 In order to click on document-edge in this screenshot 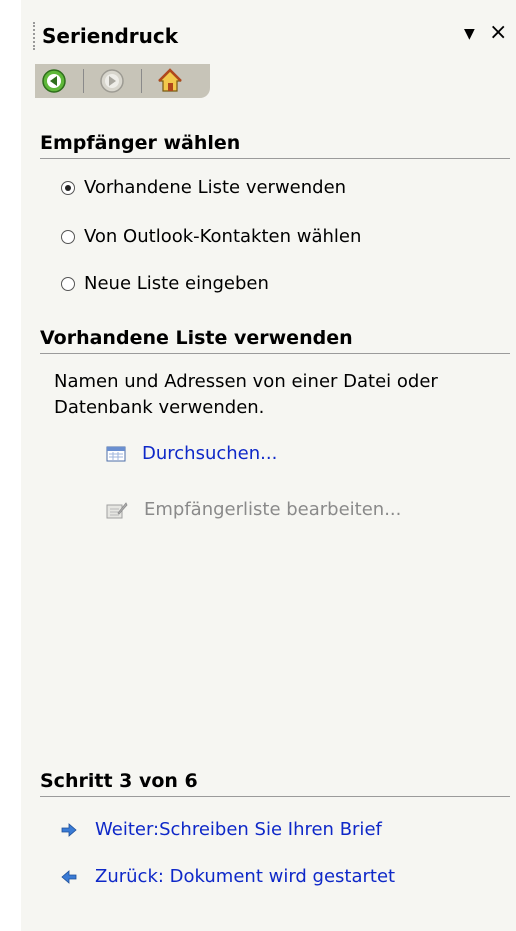, I will do `click(10, 465)`.